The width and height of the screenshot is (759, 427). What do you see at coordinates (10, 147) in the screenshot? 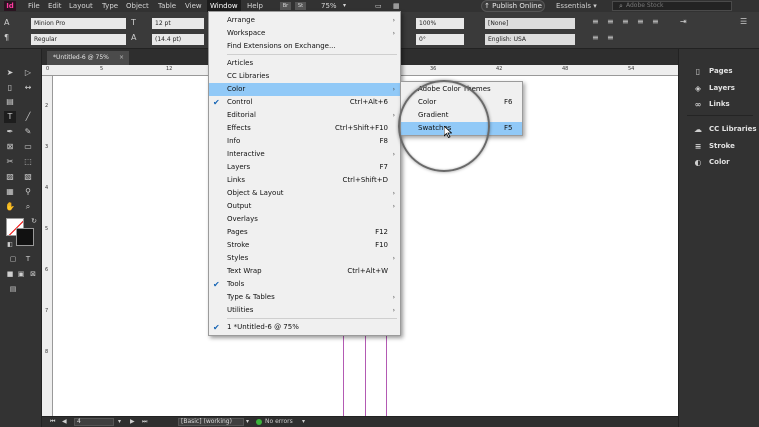
I see `rectangle-frame-tool-icon: ⊠` at bounding box center [10, 147].